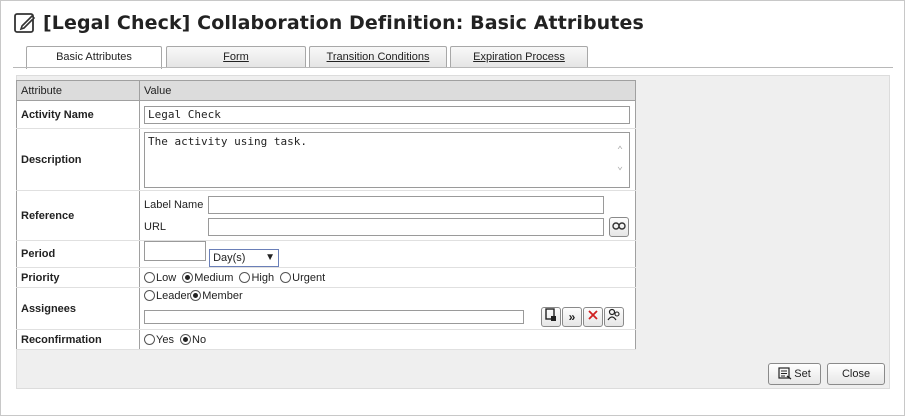 The image size is (905, 416). I want to click on priority-option-high: High, so click(257, 277).